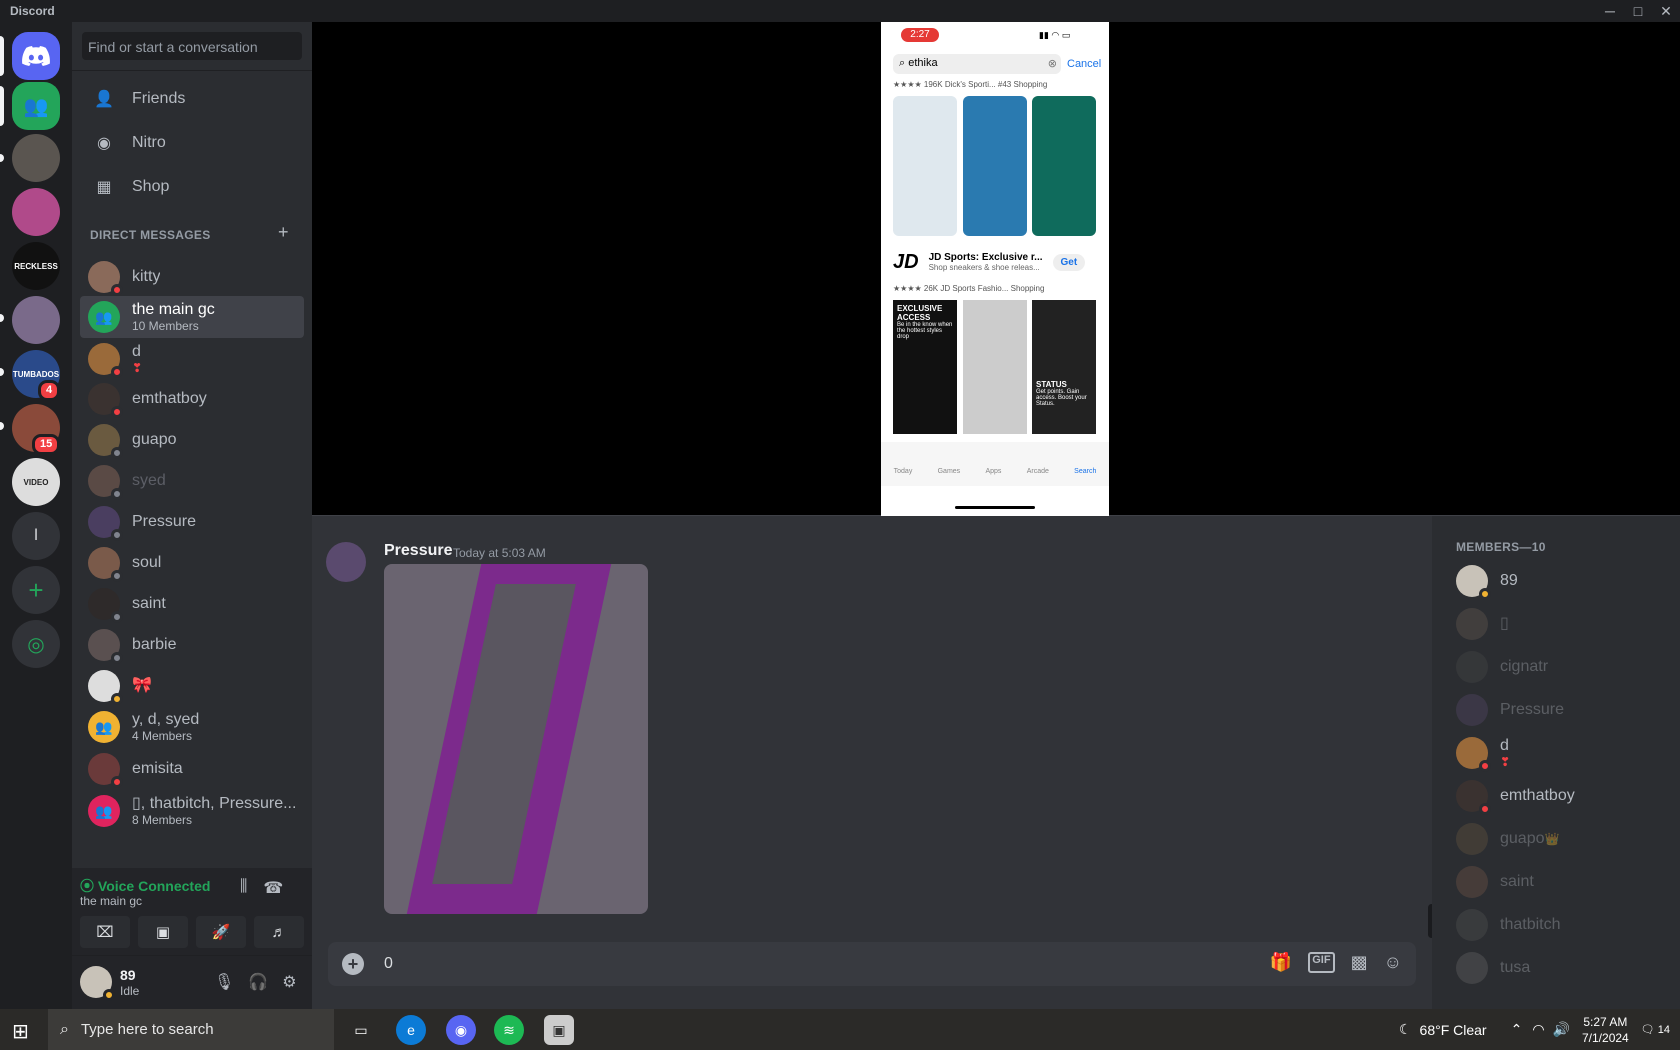 This screenshot has width=1680, height=1050. Describe the element at coordinates (1393, 962) in the screenshot. I see `emoji-icon: ☺` at that location.